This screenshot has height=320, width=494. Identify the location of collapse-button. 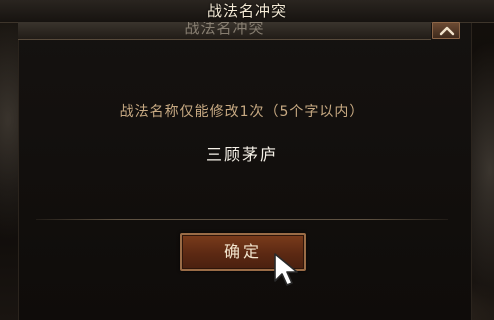
(446, 30).